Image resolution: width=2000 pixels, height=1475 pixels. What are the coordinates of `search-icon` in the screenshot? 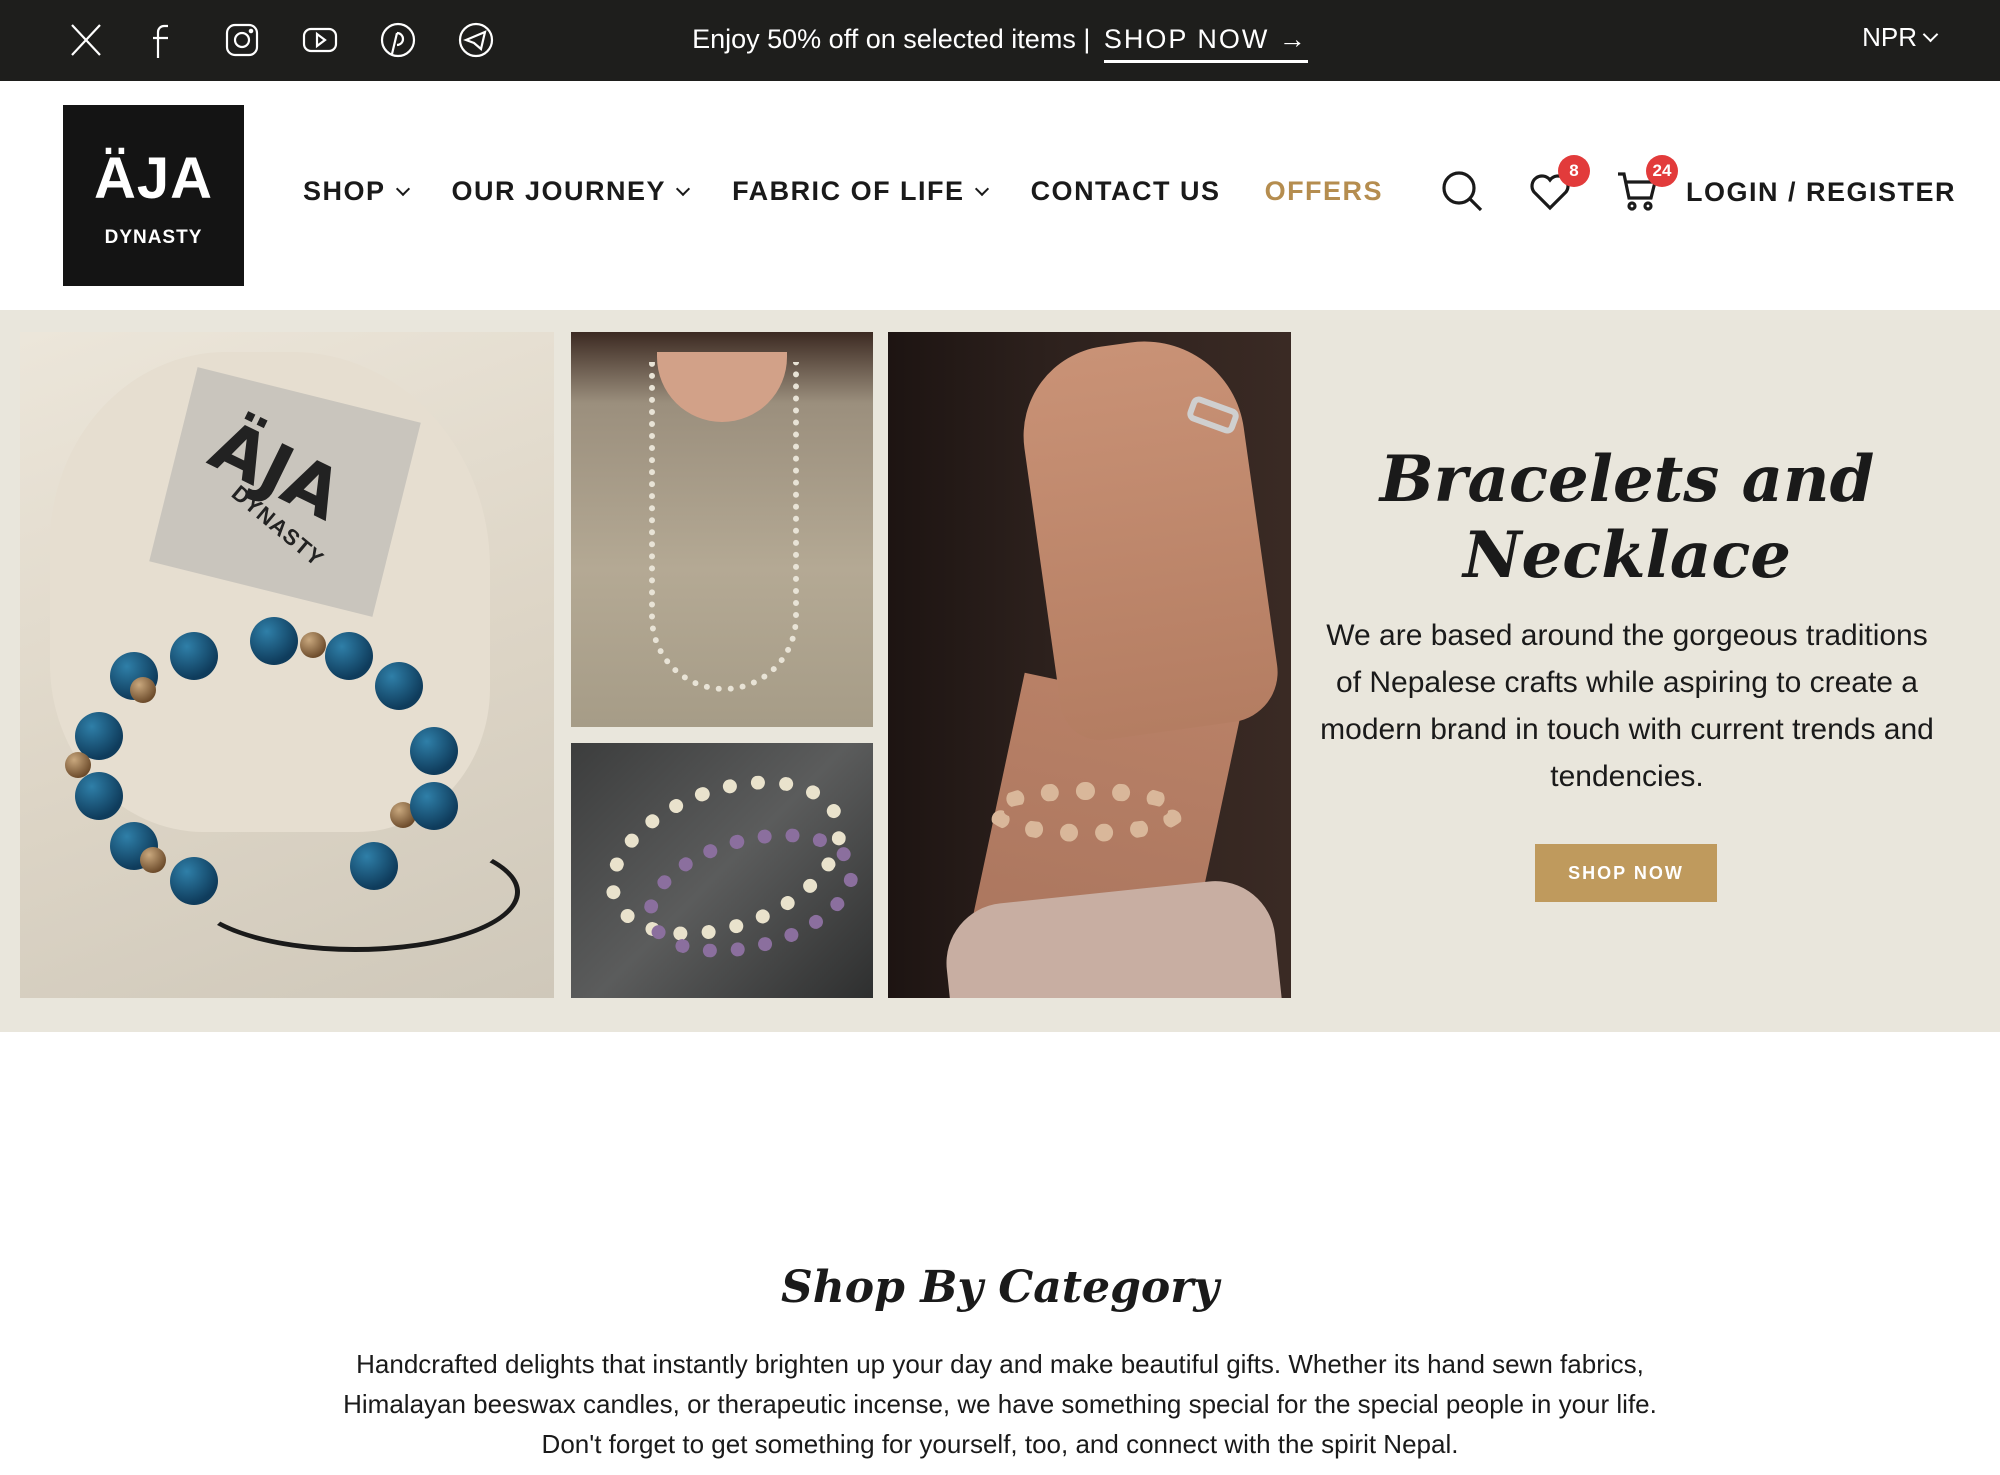 It's located at (1462, 191).